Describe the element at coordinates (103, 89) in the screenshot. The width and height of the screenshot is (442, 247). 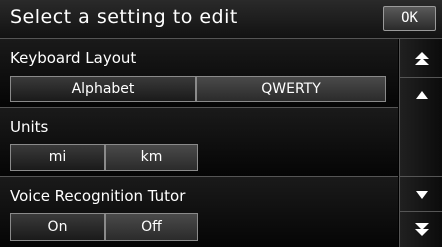
I see `option-alphabet-button: Alphabet` at that location.